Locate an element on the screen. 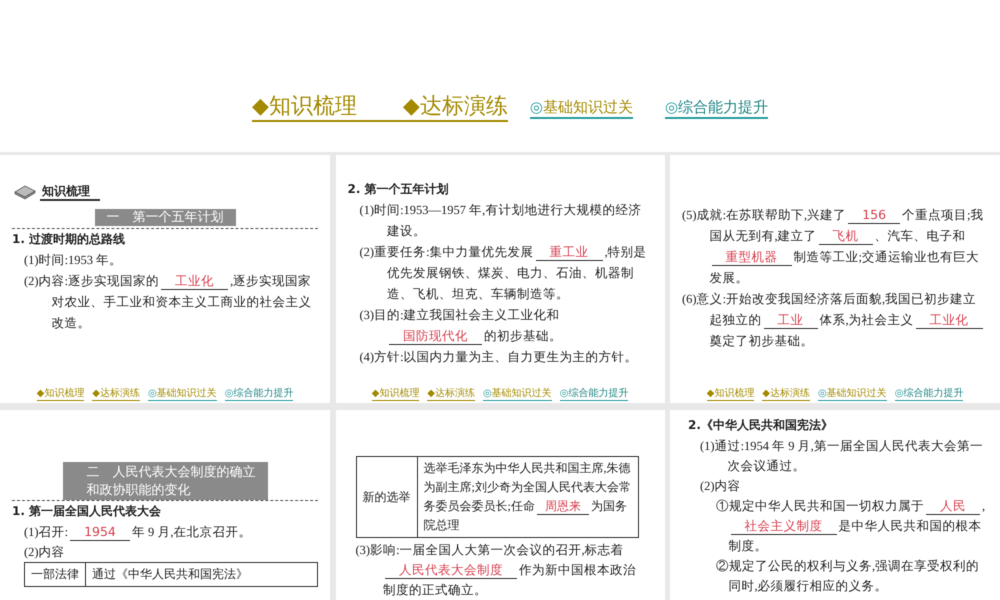 Image resolution: width=1000 pixels, height=600 pixels. paragraph: (2)内容:逐步实现国家的 工业化 ,逐步实现国家对农业、手工业和资本主义工商业的社会主义改造。 is located at coordinates (168, 301).